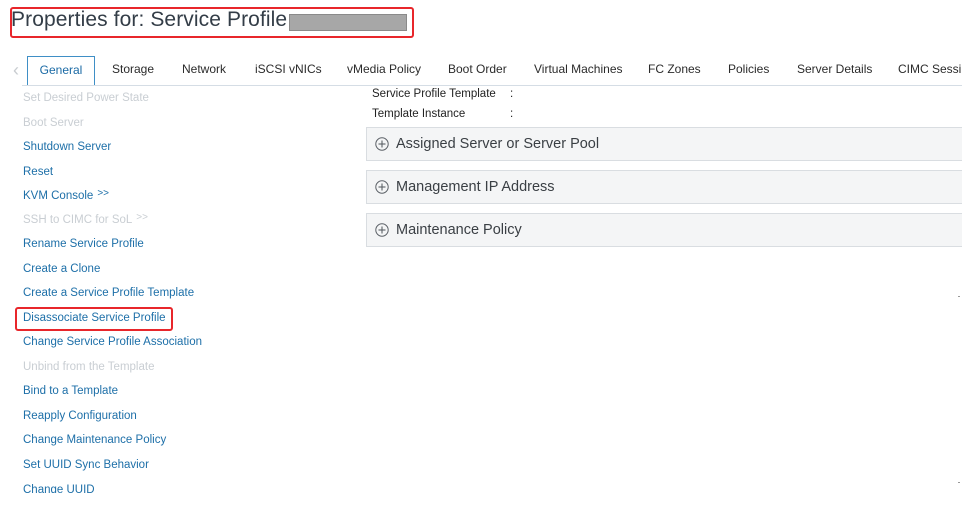  Describe the element at coordinates (459, 230) in the screenshot. I see `section-maintenance-policy-label: Maintenance Policy` at that location.